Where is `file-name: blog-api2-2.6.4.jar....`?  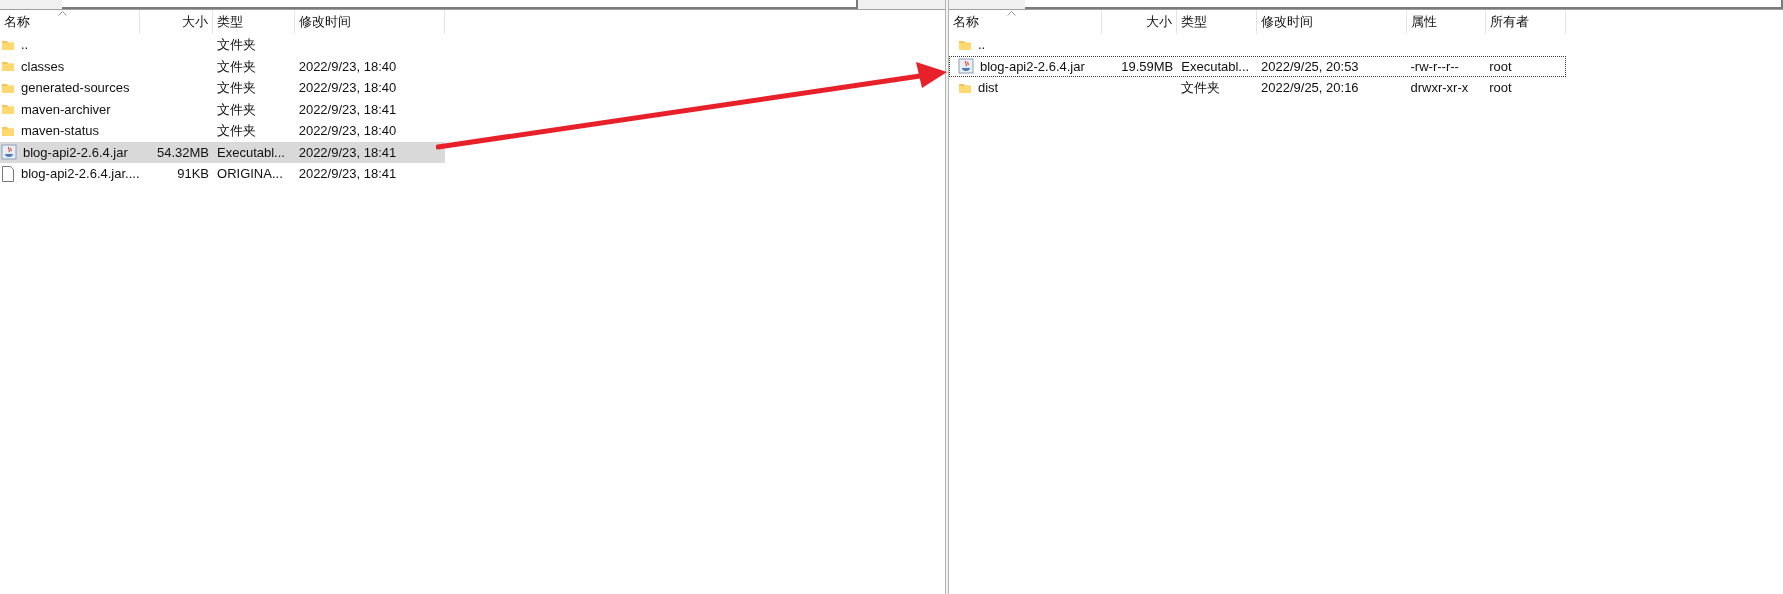
file-name: blog-api2-2.6.4.jar.... is located at coordinates (80, 174).